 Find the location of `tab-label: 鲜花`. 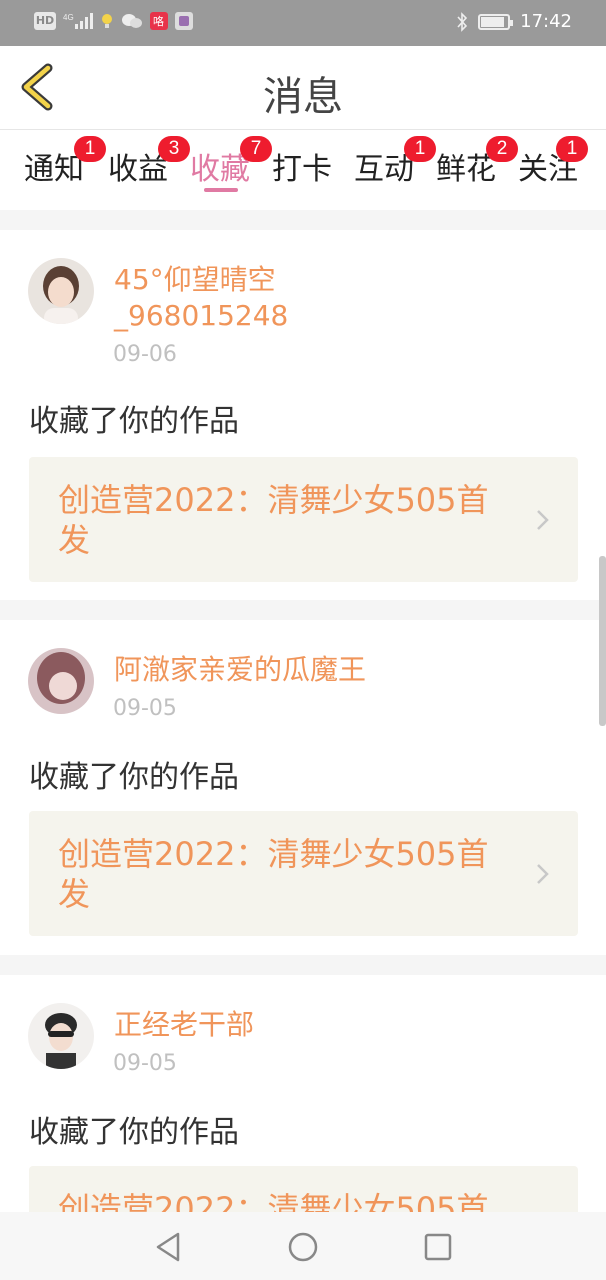

tab-label: 鲜花 is located at coordinates (466, 169).